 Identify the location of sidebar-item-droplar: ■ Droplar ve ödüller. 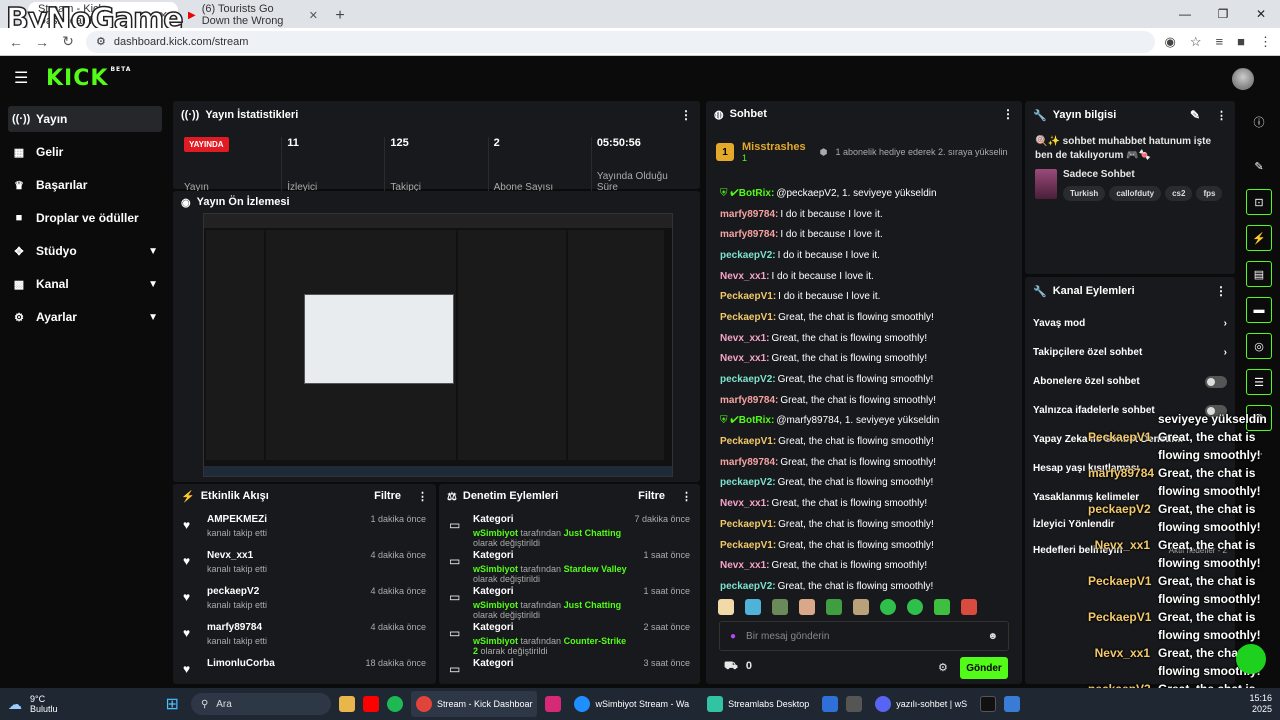
(85, 218).